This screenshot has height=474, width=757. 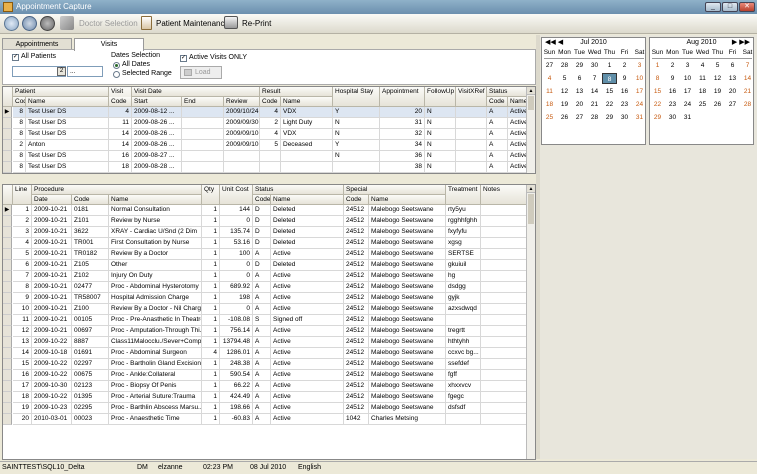 I want to click on calendar-next-icon: ▶ ▶▶, so click(x=741, y=43).